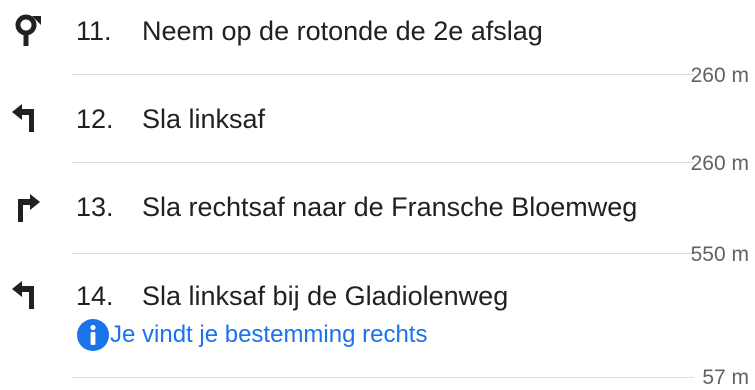  Describe the element at coordinates (719, 254) in the screenshot. I see `step-distance: 550 m` at that location.